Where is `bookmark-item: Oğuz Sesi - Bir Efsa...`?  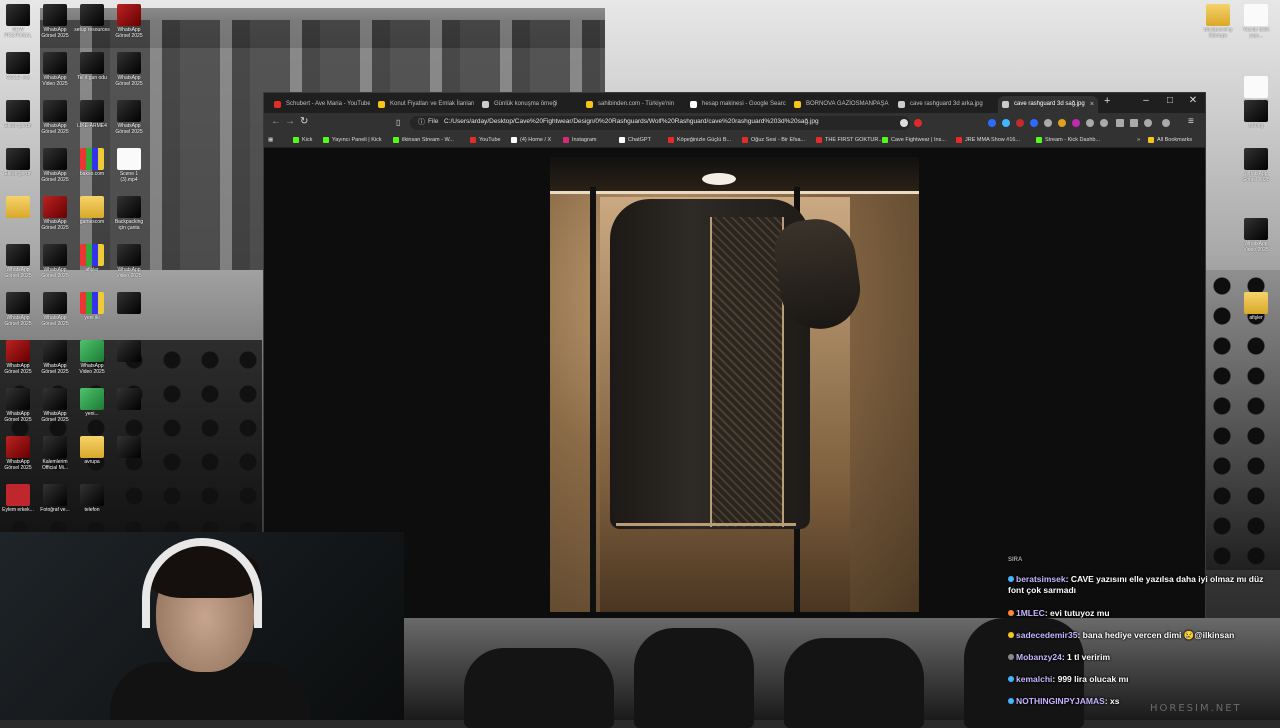 bookmark-item: Oğuz Sesi - Bir Efsa... is located at coordinates (773, 140).